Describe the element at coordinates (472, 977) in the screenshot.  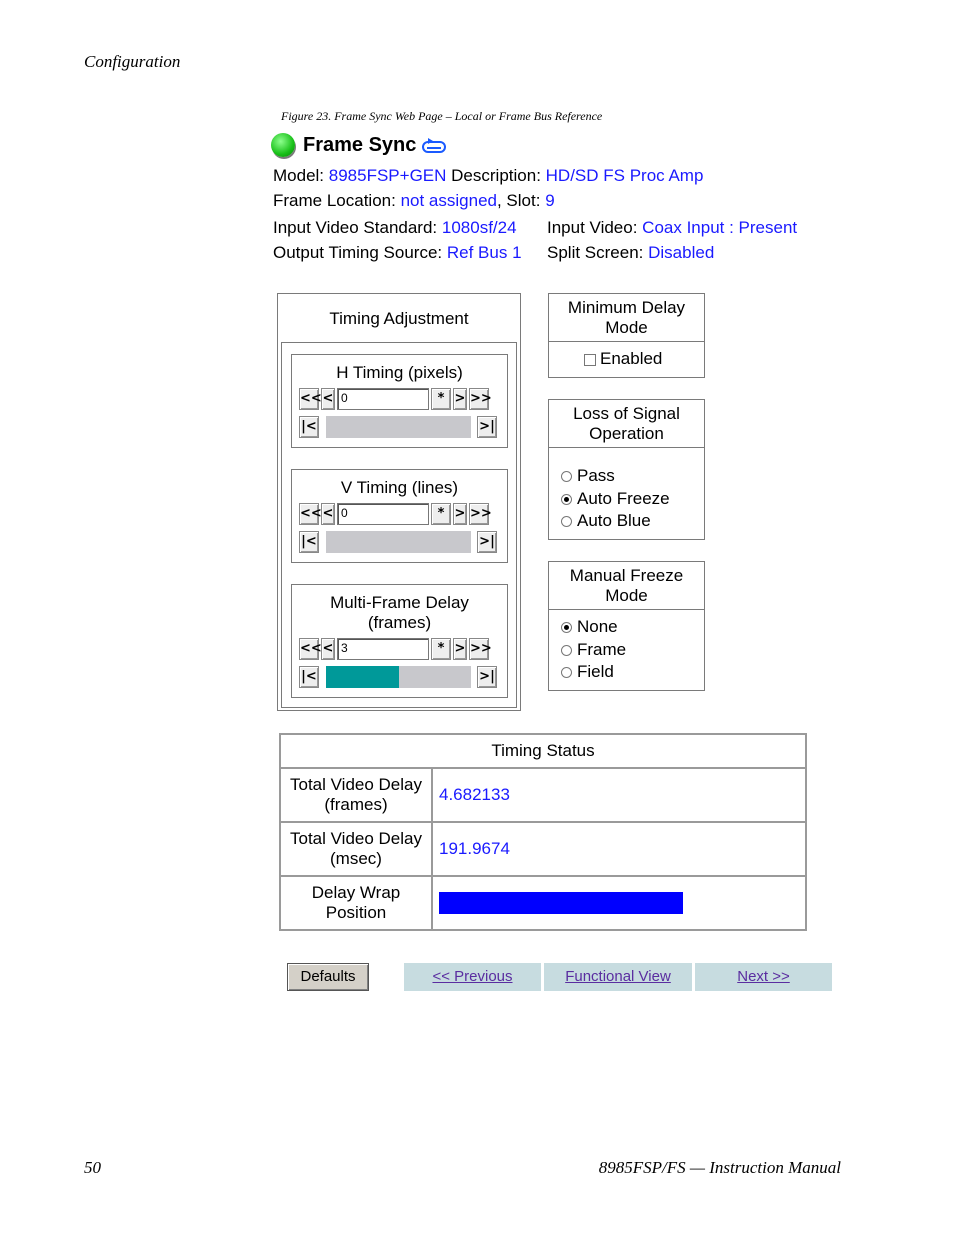
I see `previous-link: << Previous` at that location.